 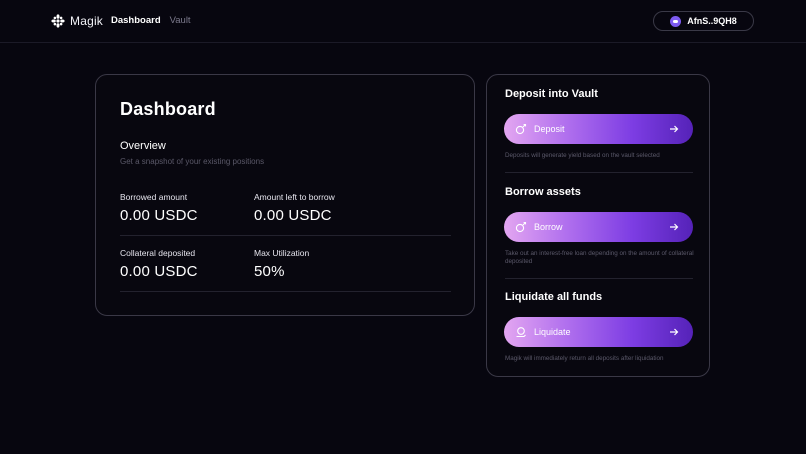 What do you see at coordinates (282, 253) in the screenshot?
I see `max-utilization-label: Max Utilization` at bounding box center [282, 253].